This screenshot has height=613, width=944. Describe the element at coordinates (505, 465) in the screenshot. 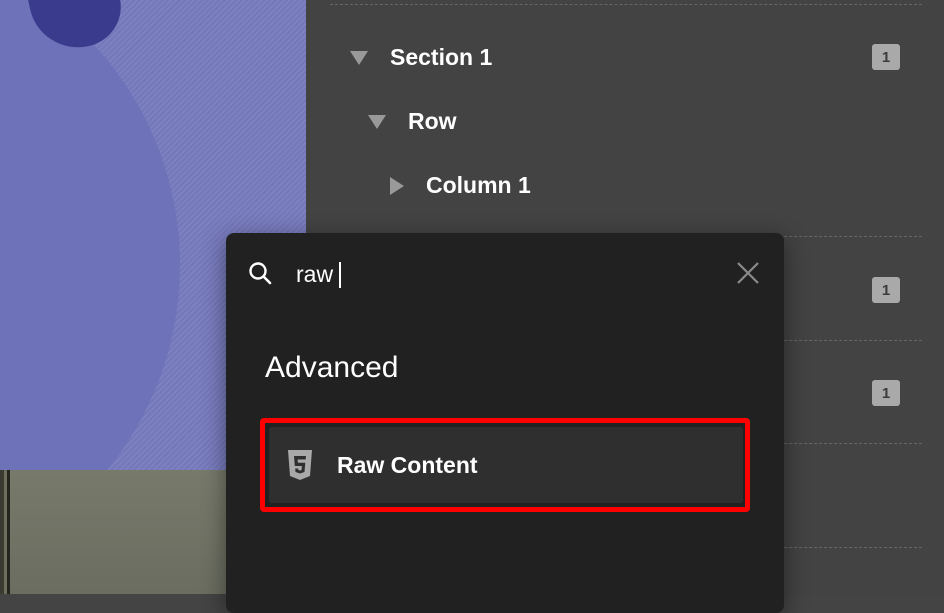

I see `highlight-annotation-box` at that location.